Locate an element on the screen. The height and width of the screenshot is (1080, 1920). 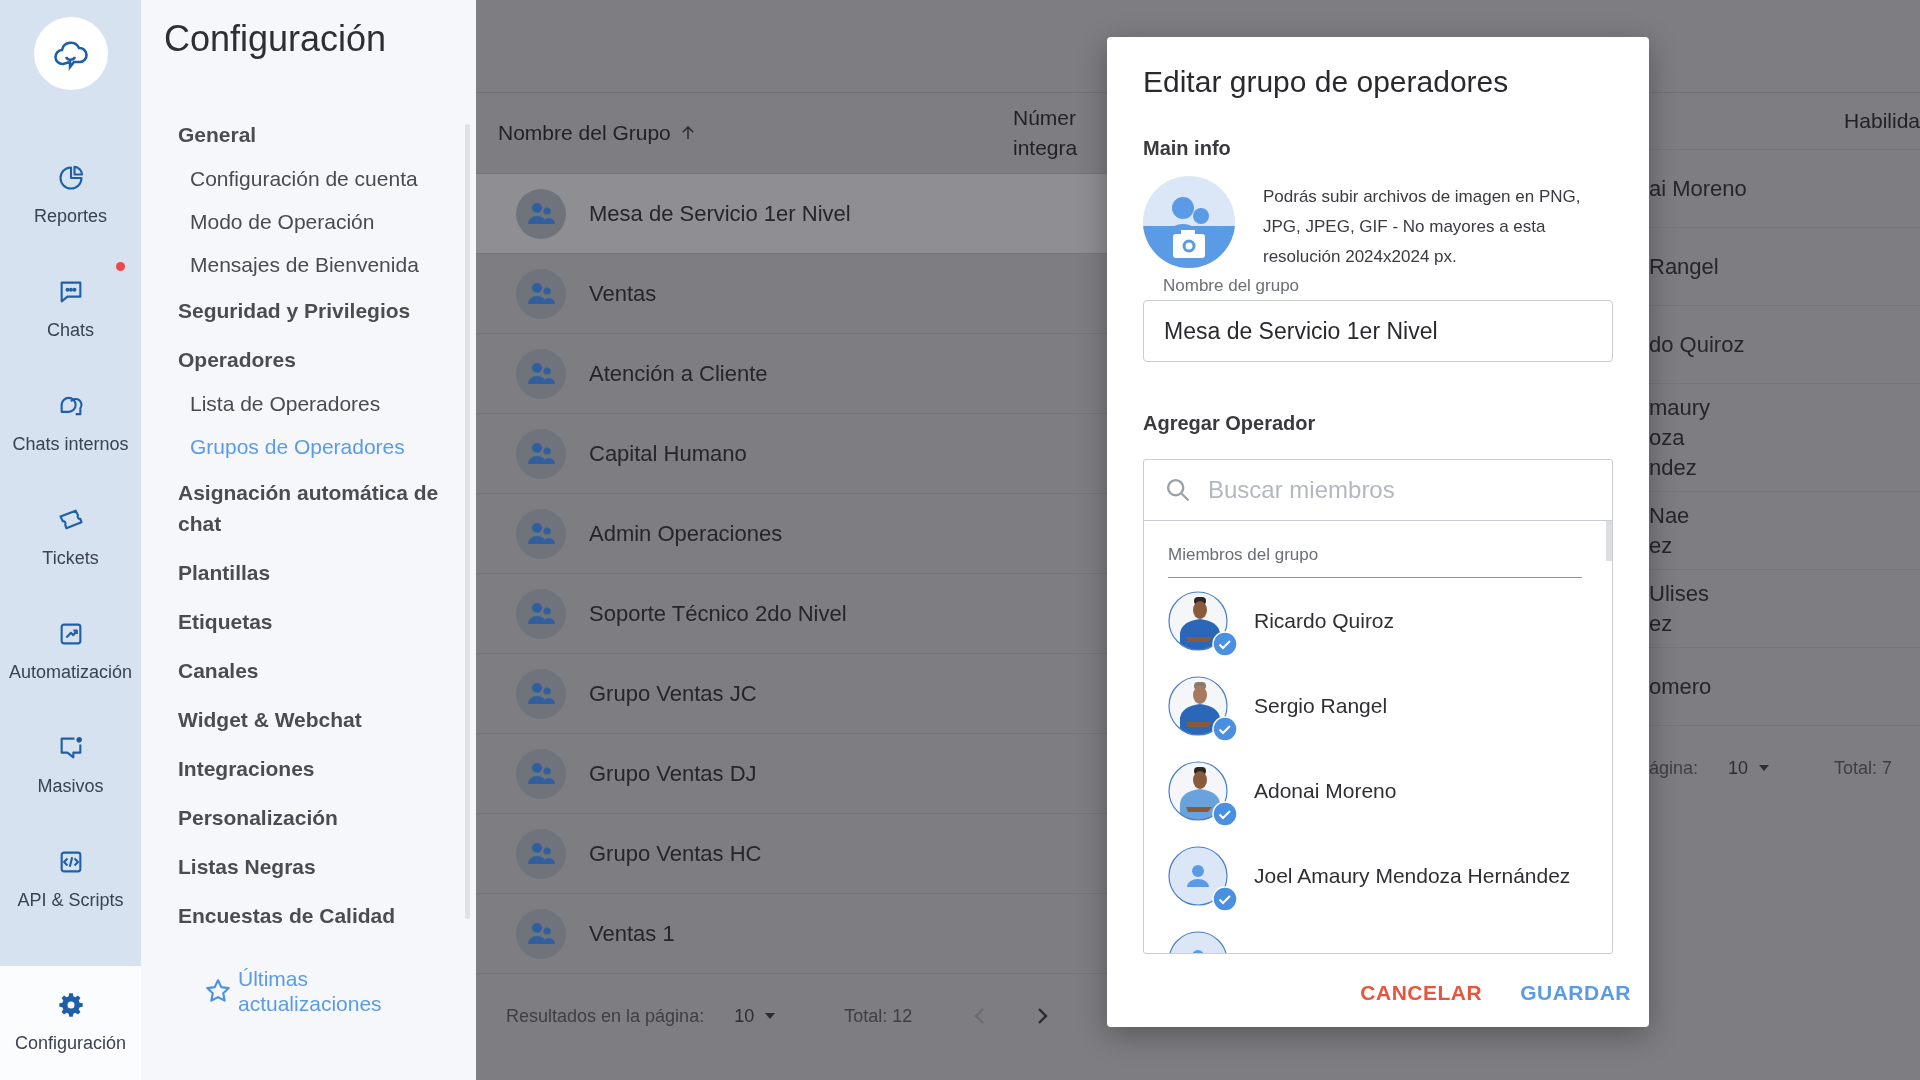
nav-item: Configuración is located at coordinates (70, 1023).